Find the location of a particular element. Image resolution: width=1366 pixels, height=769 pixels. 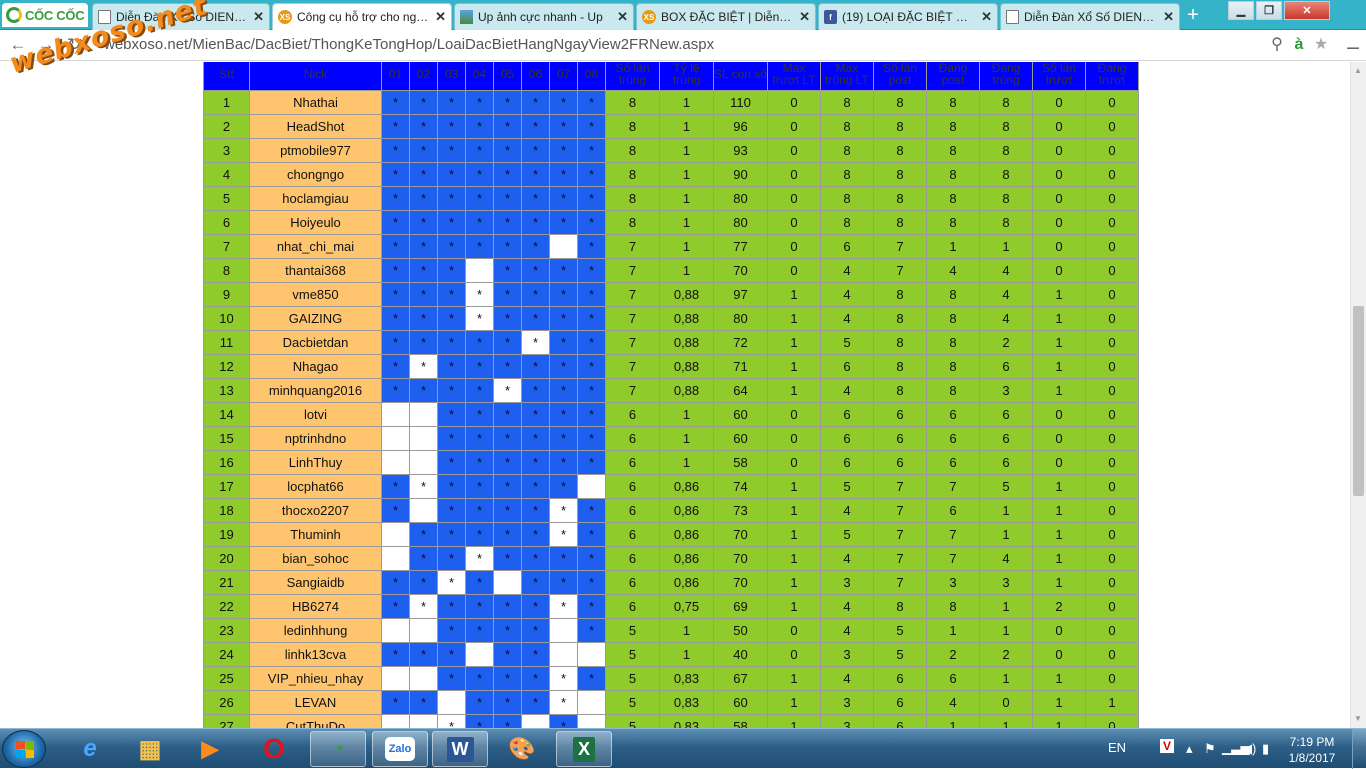

battery-icon: ▮ is located at coordinates (1265, 749).